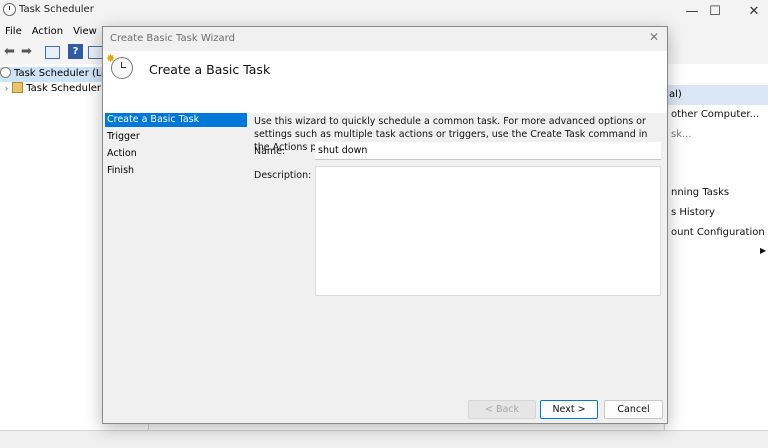 The image size is (768, 448). Describe the element at coordinates (6, 88) in the screenshot. I see `chevron-right-icon: ›` at that location.